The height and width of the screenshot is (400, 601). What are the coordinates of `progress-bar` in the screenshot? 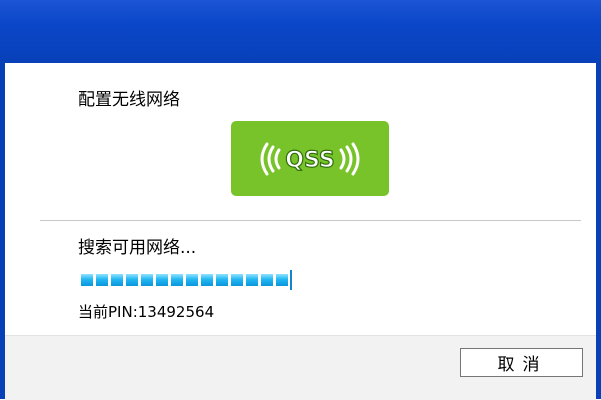 It's located at (192, 280).